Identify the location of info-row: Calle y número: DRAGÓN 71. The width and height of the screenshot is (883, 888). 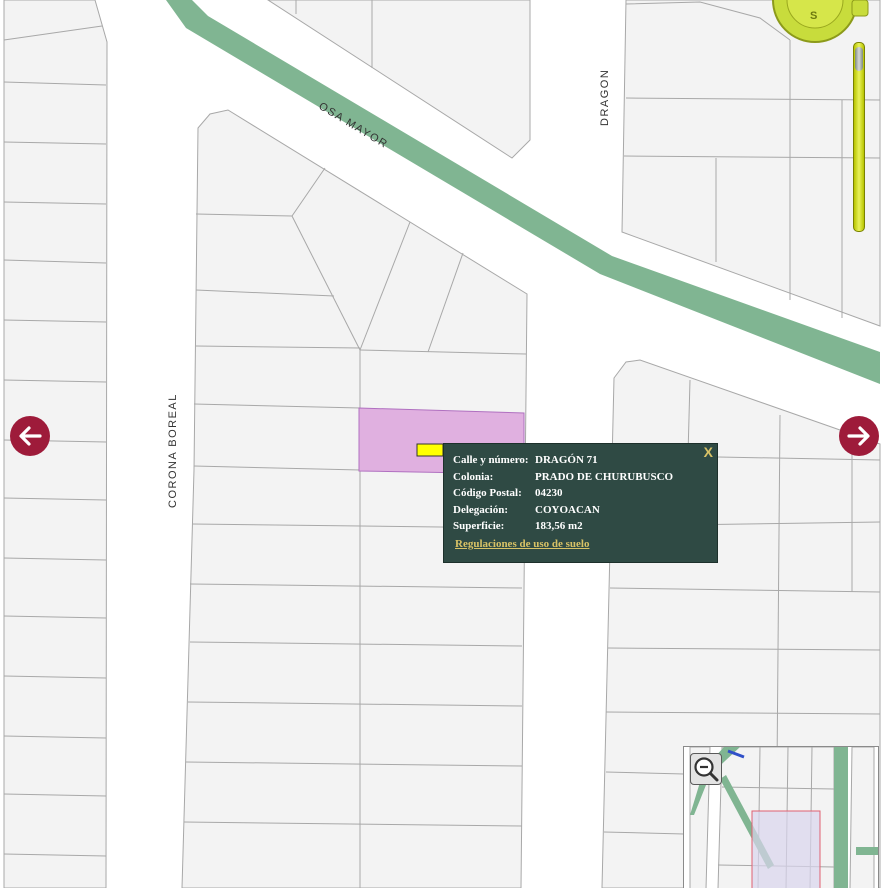
(563, 462).